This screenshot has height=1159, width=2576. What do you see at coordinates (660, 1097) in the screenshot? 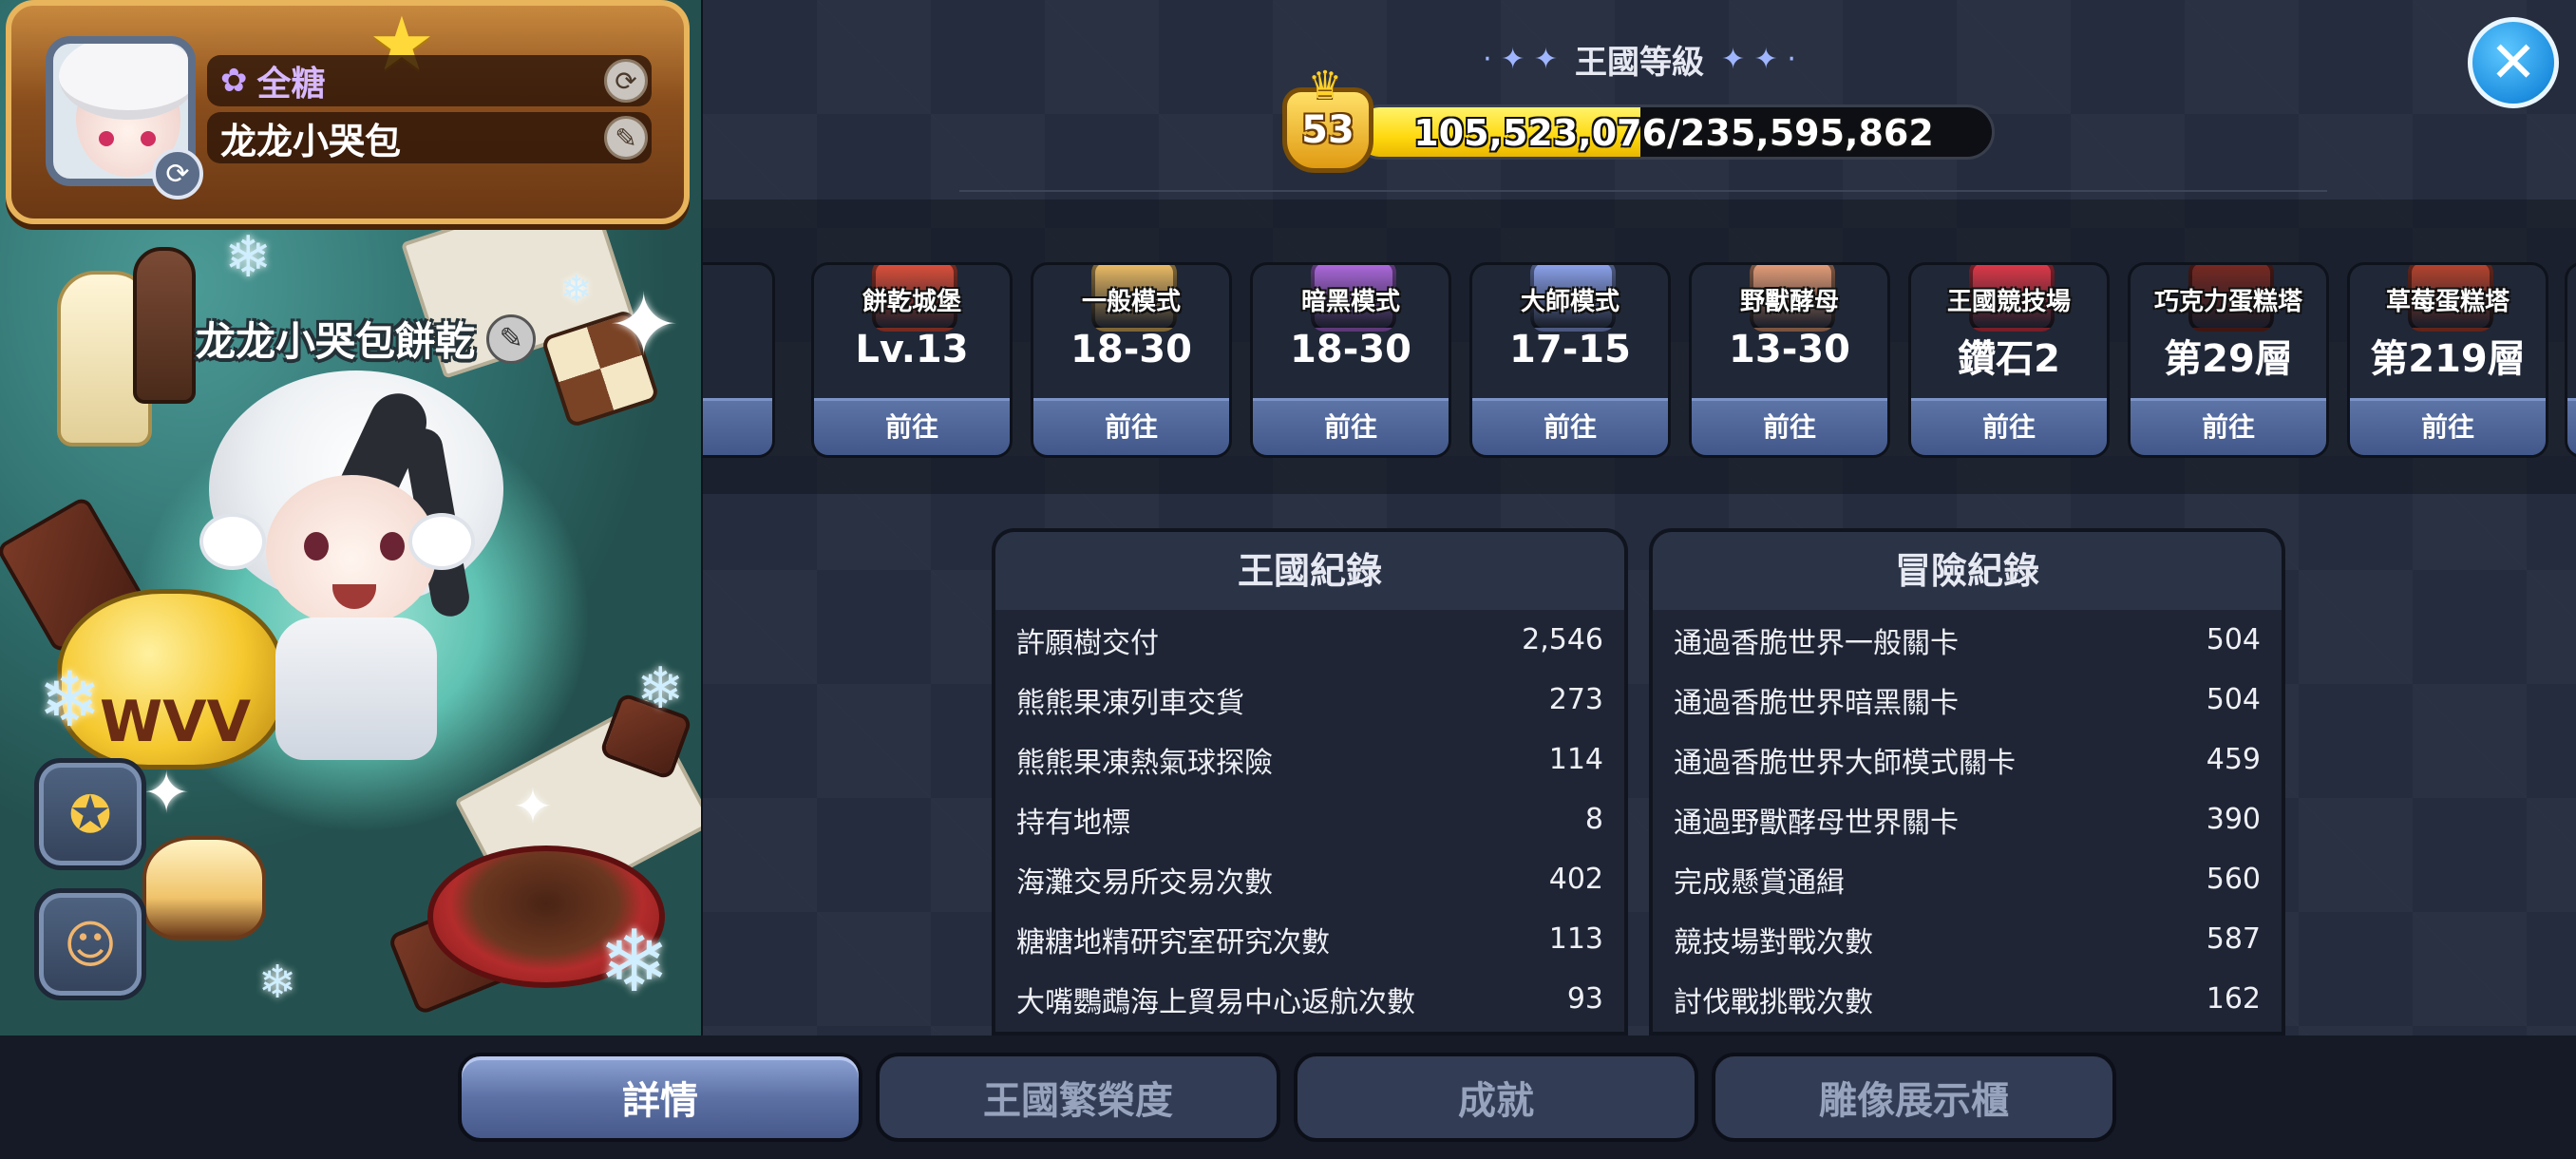
I see `tab-details: 詳情` at bounding box center [660, 1097].